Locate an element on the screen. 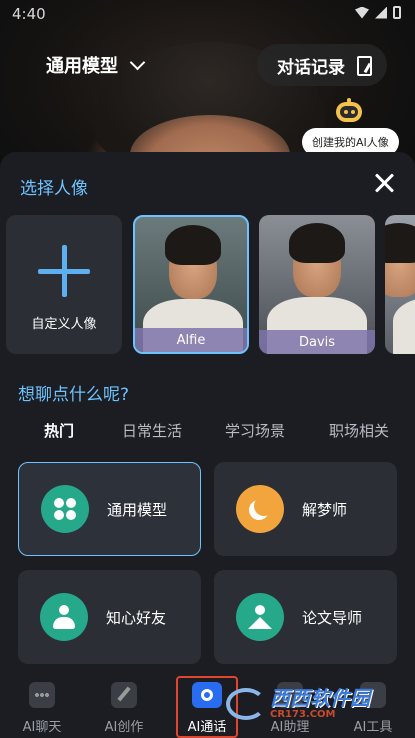 Image resolution: width=415 pixels, height=738 pixels. tab-workplace: 职场相关 is located at coordinates (359, 430).